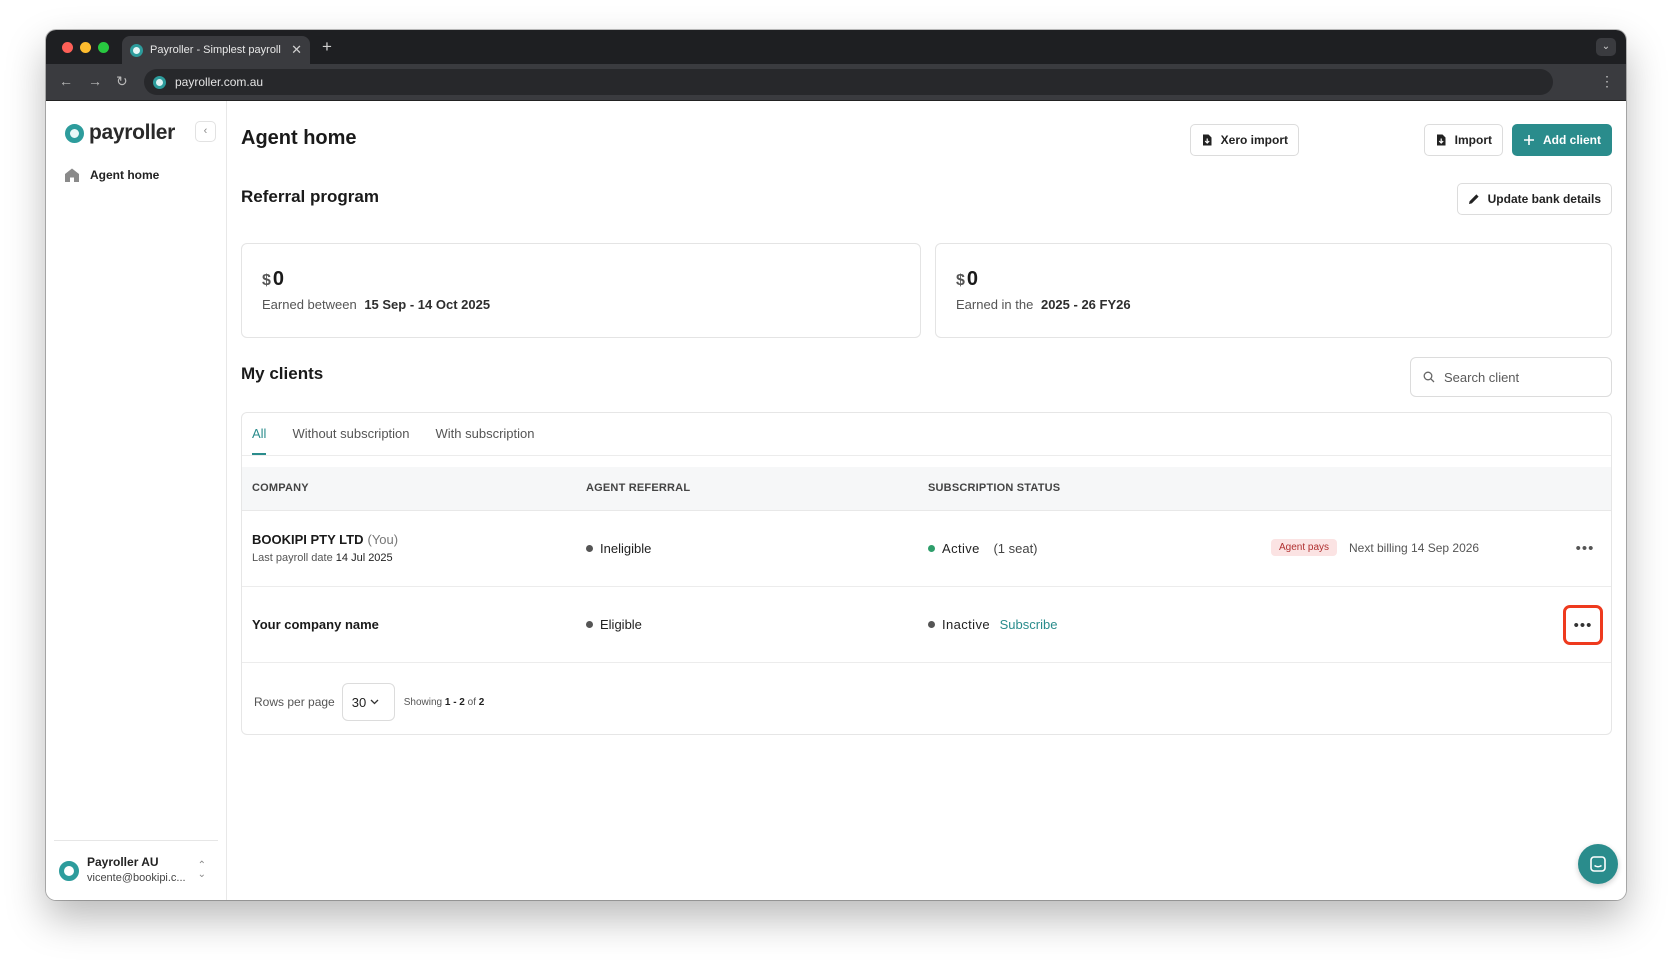 The image size is (1672, 960). Describe the element at coordinates (296, 50) in the screenshot. I see `tab-close-icon: ✕` at that location.